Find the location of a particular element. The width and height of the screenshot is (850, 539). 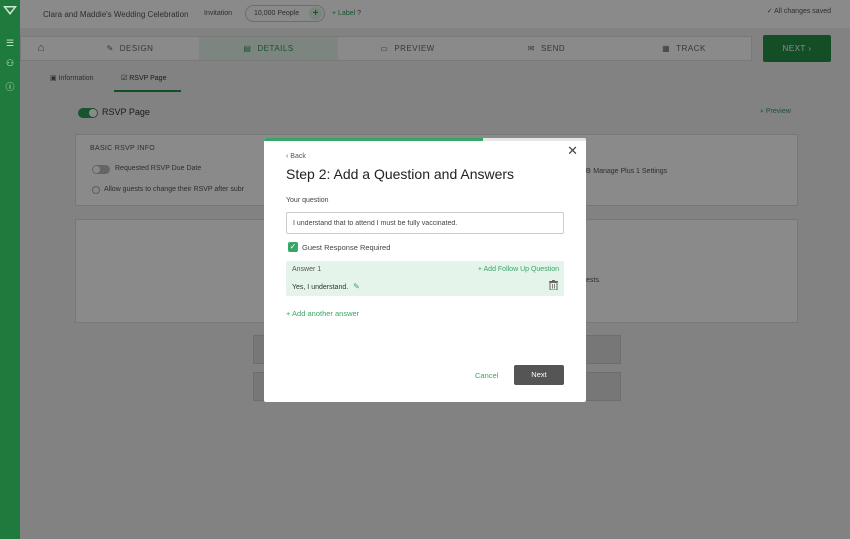

answer-value: Yes, I understand. ✎ is located at coordinates (326, 286).